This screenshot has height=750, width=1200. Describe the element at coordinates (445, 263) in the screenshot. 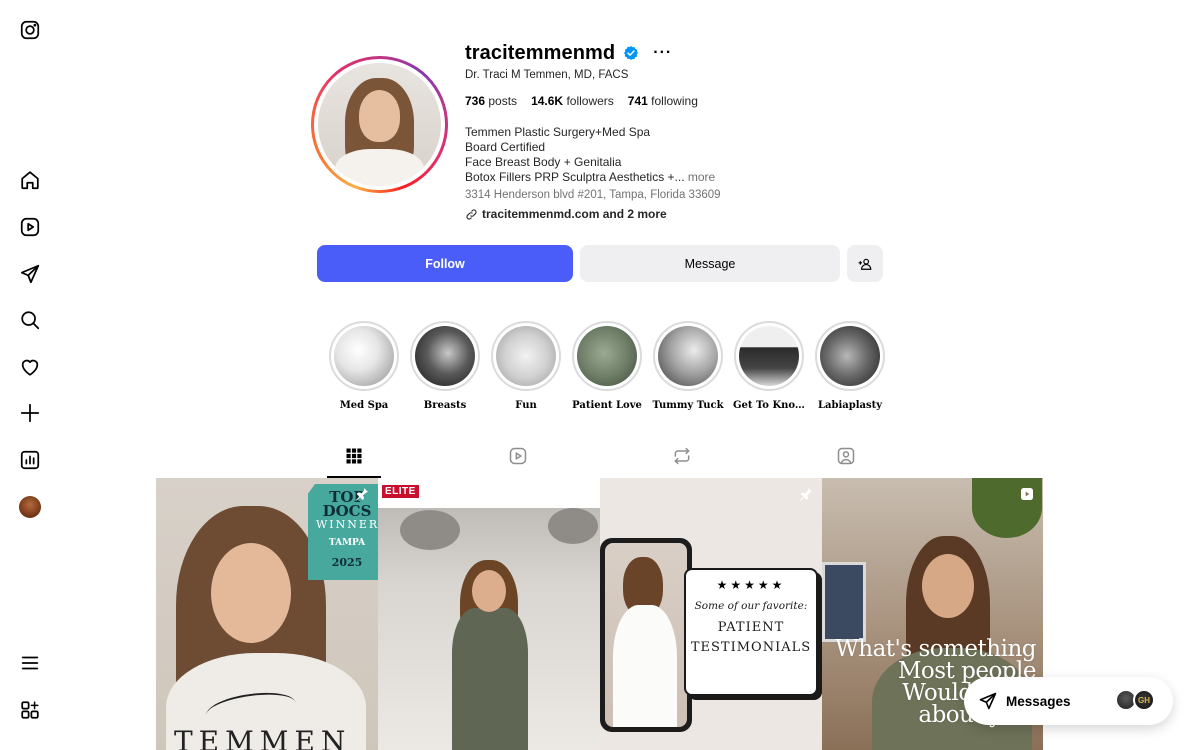

I see `follow-button: Follow` at that location.